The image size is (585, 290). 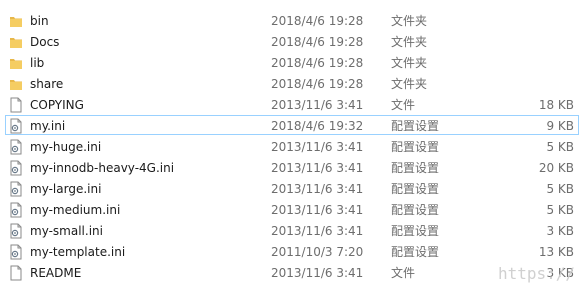 I want to click on file-name: my-template.ini, so click(x=78, y=252).